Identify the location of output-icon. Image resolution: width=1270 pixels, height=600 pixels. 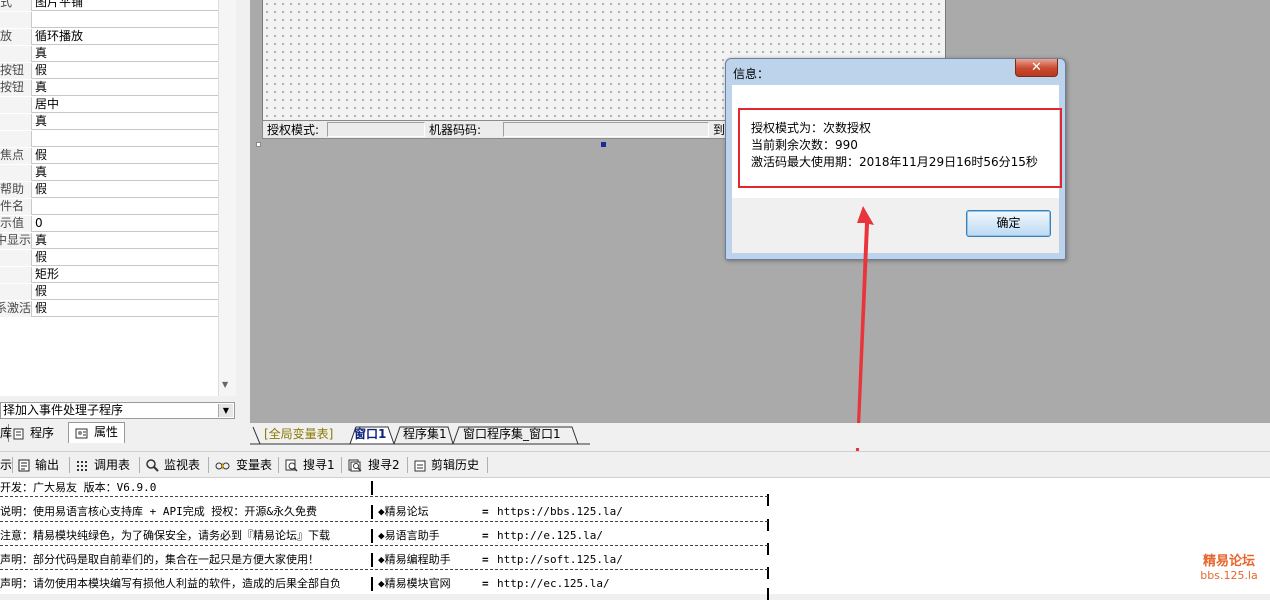
(24, 465).